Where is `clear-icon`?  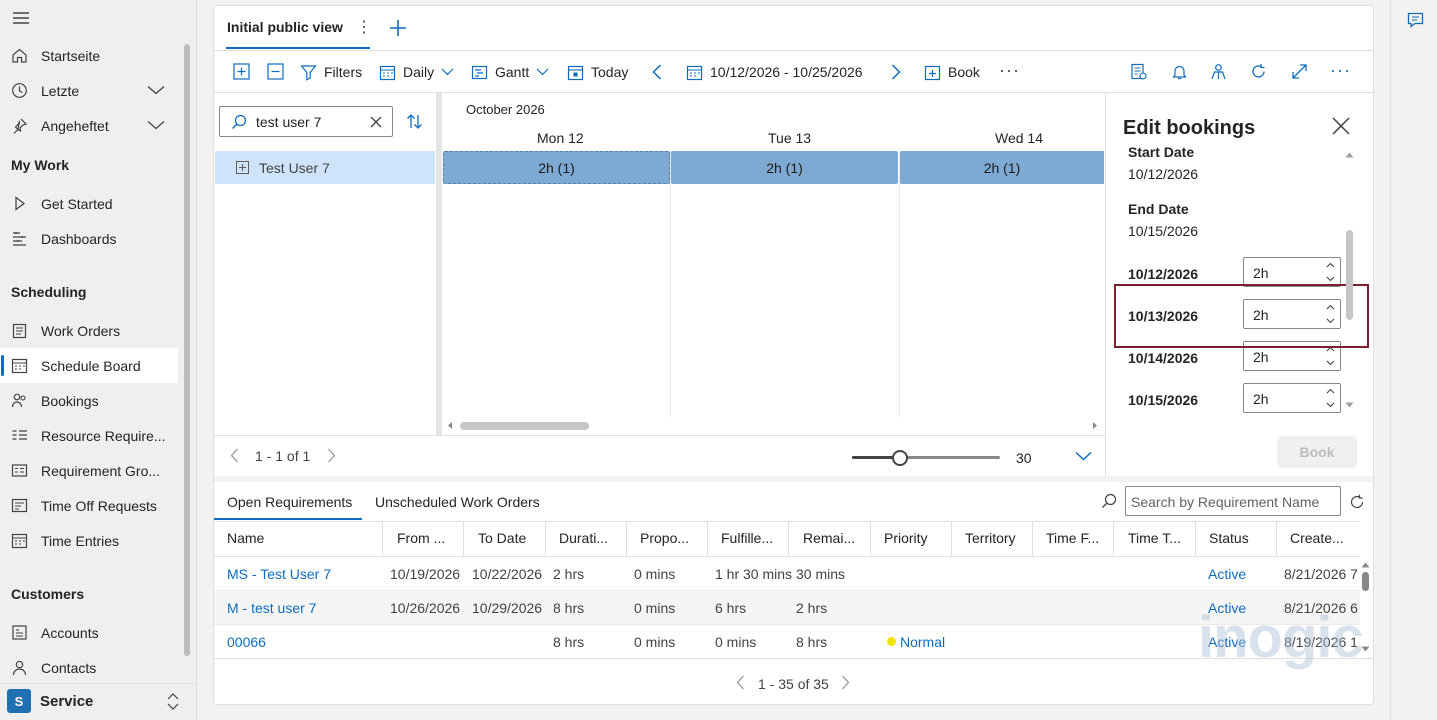
clear-icon is located at coordinates (376, 122).